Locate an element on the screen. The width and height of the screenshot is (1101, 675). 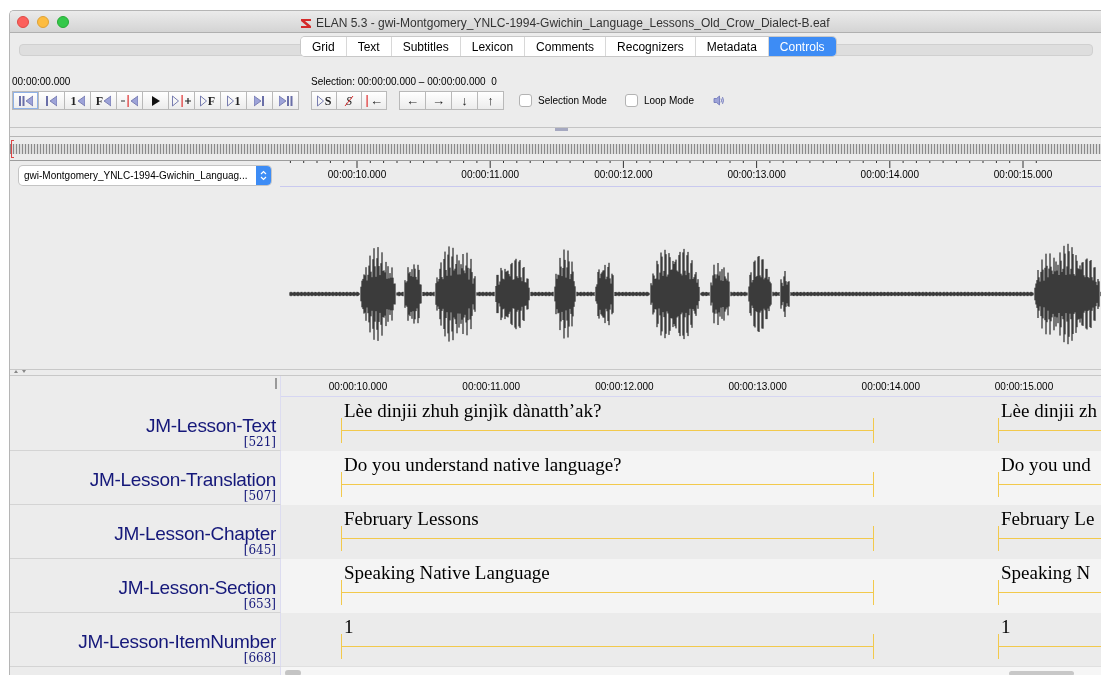
annotation: Lèe dinjii zh is located at coordinates (1049, 424).